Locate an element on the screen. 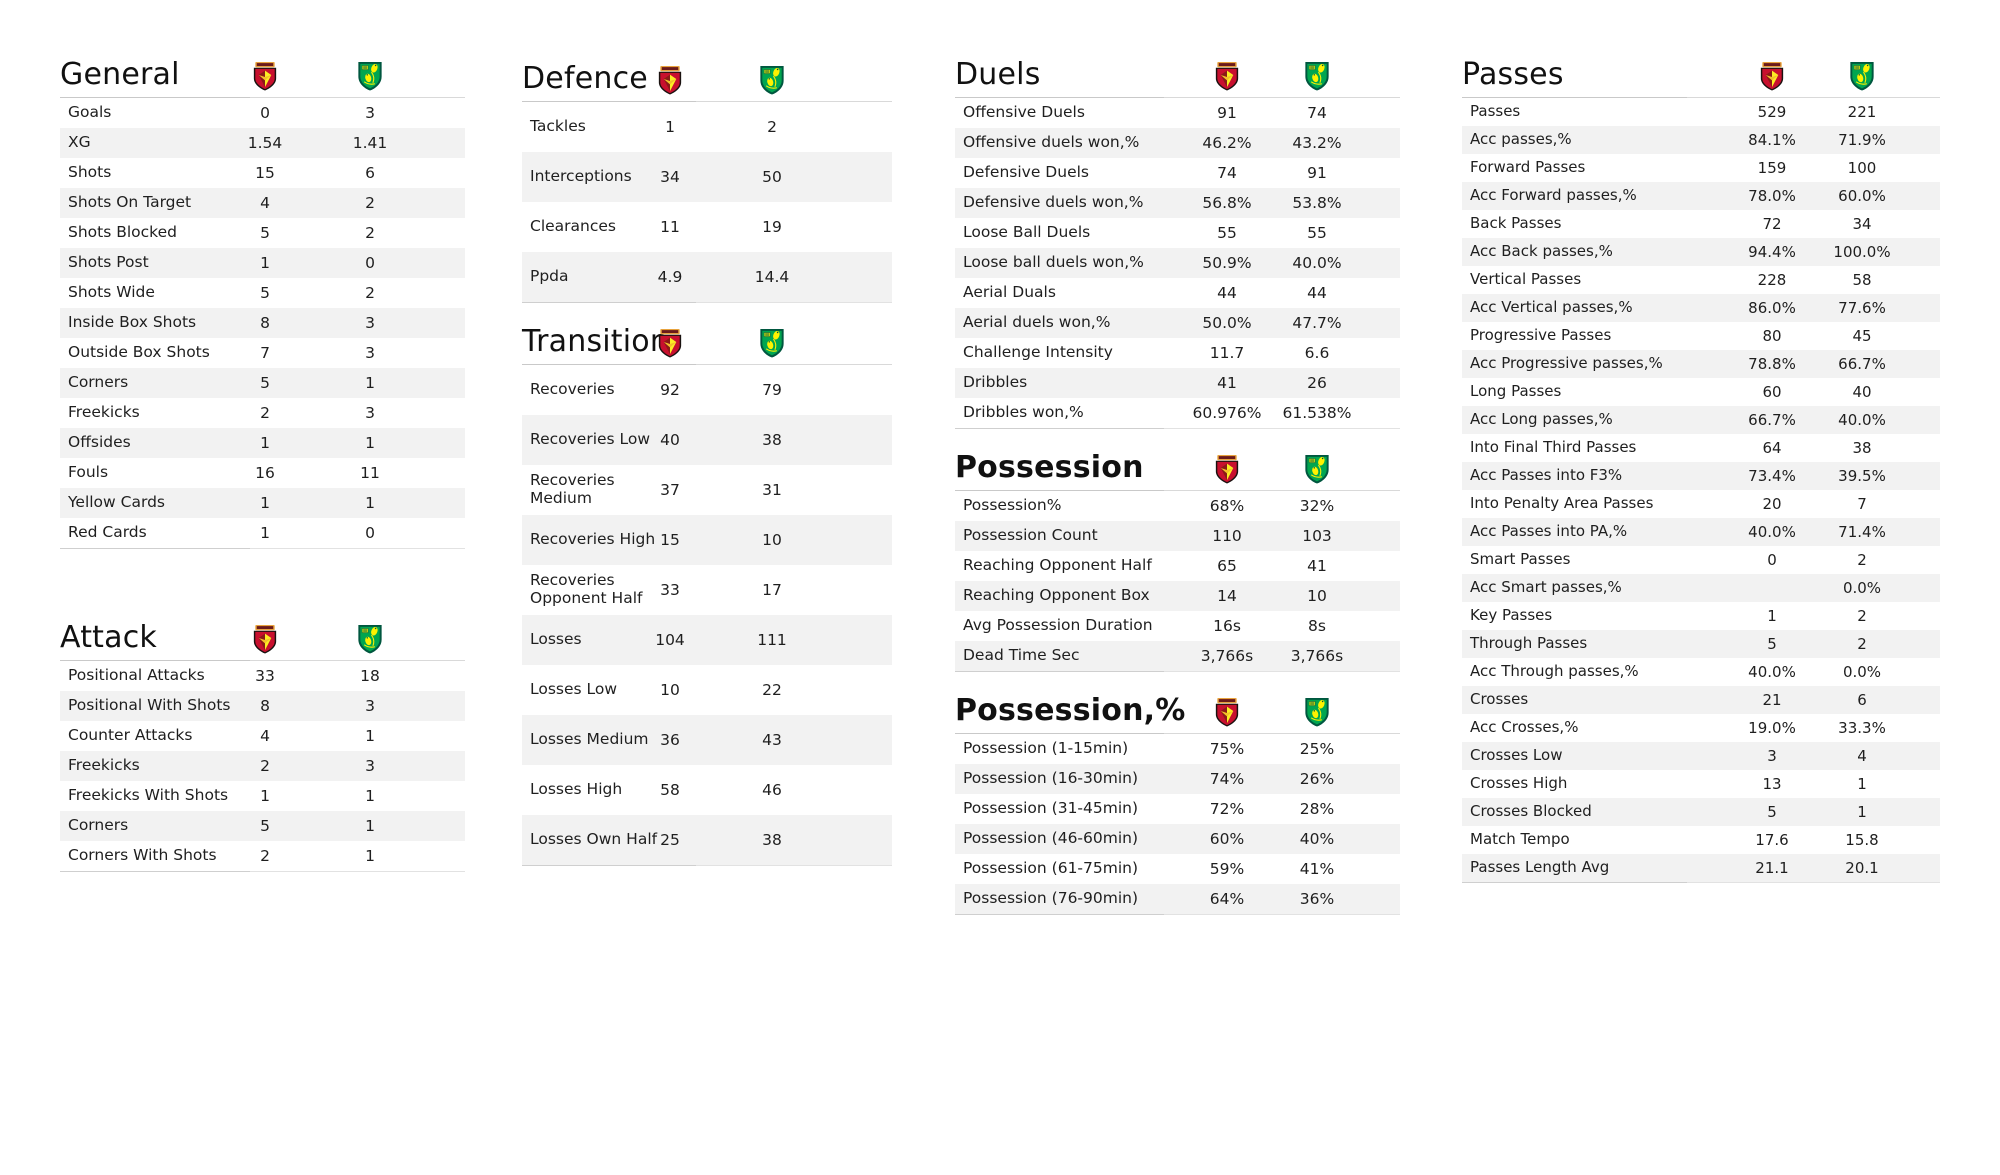 The width and height of the screenshot is (2000, 1175). stat-label: Dead Time Sec is located at coordinates (1021, 655).